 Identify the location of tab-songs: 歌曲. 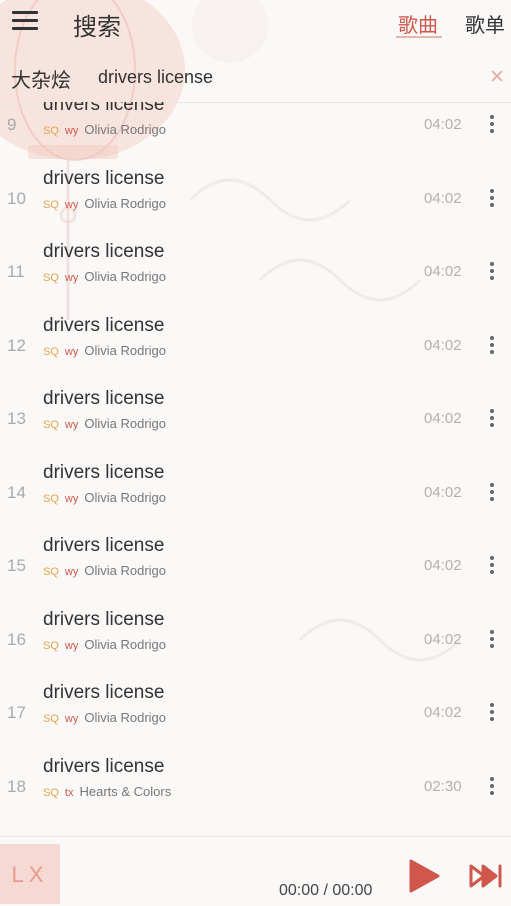
(418, 23).